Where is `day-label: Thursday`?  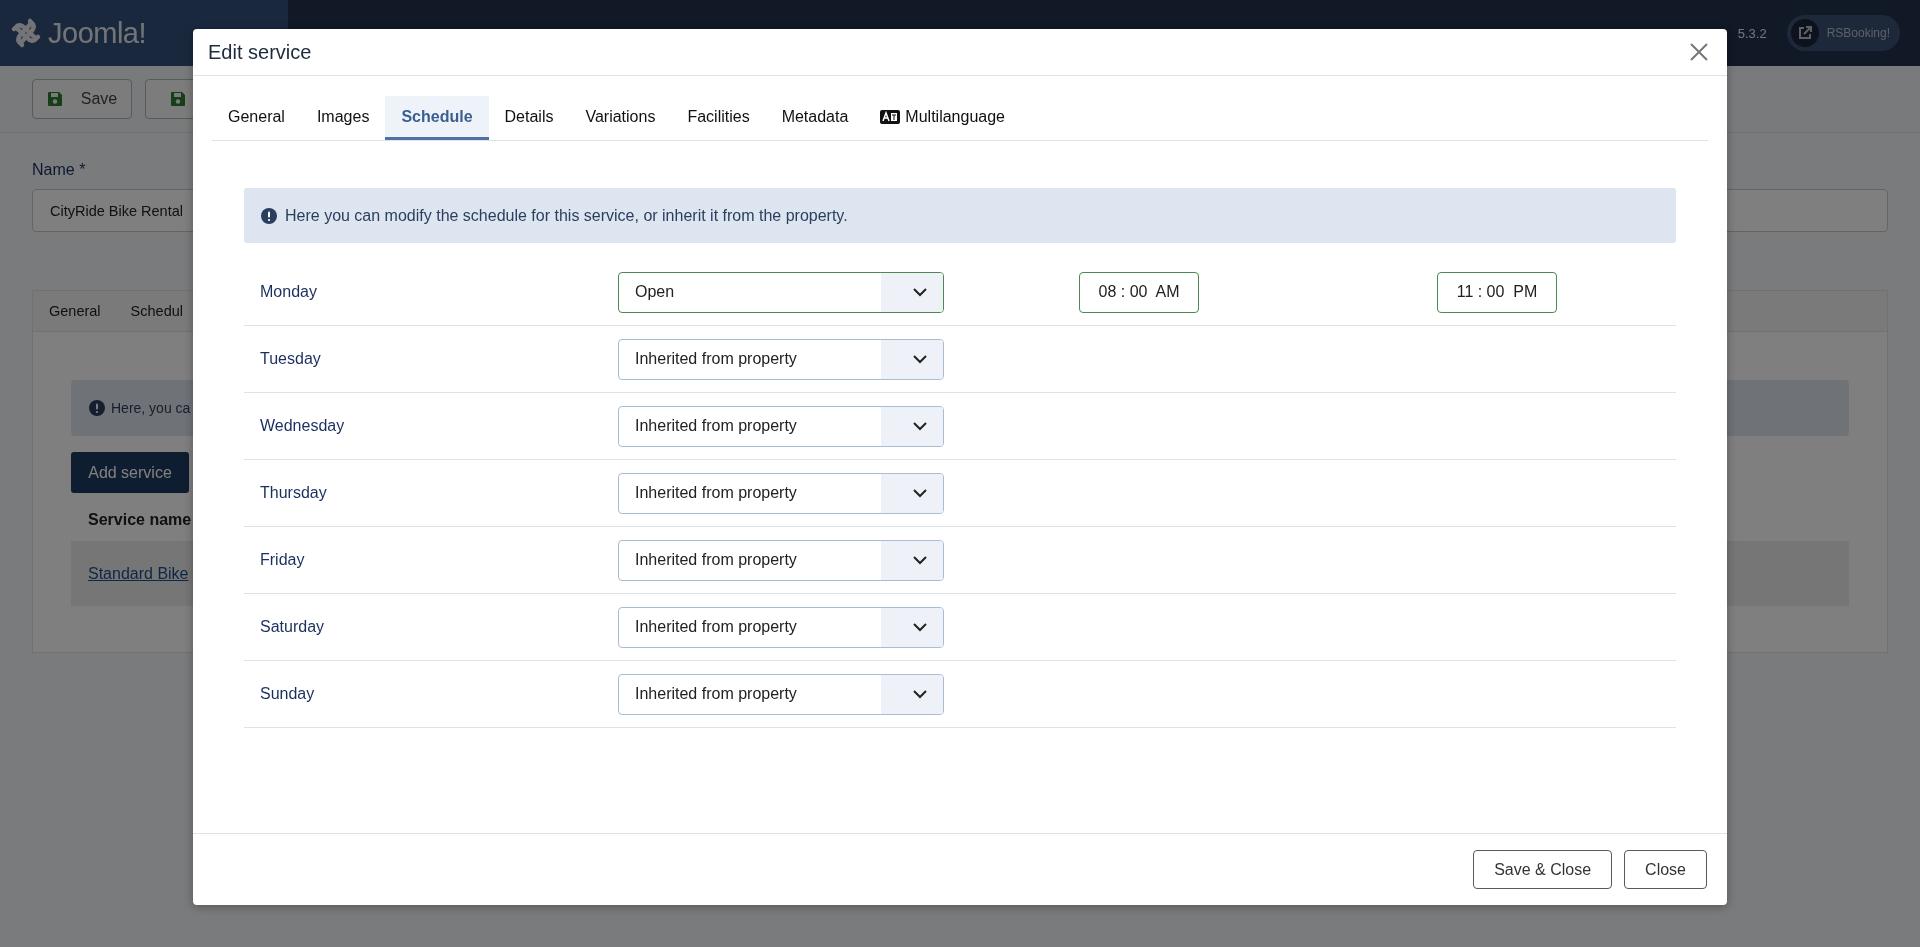
day-label: Thursday is located at coordinates (293, 493).